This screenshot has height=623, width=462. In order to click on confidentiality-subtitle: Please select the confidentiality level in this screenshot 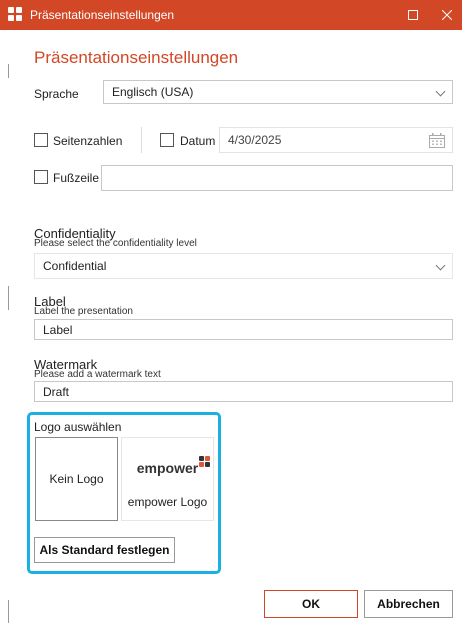, I will do `click(115, 243)`.